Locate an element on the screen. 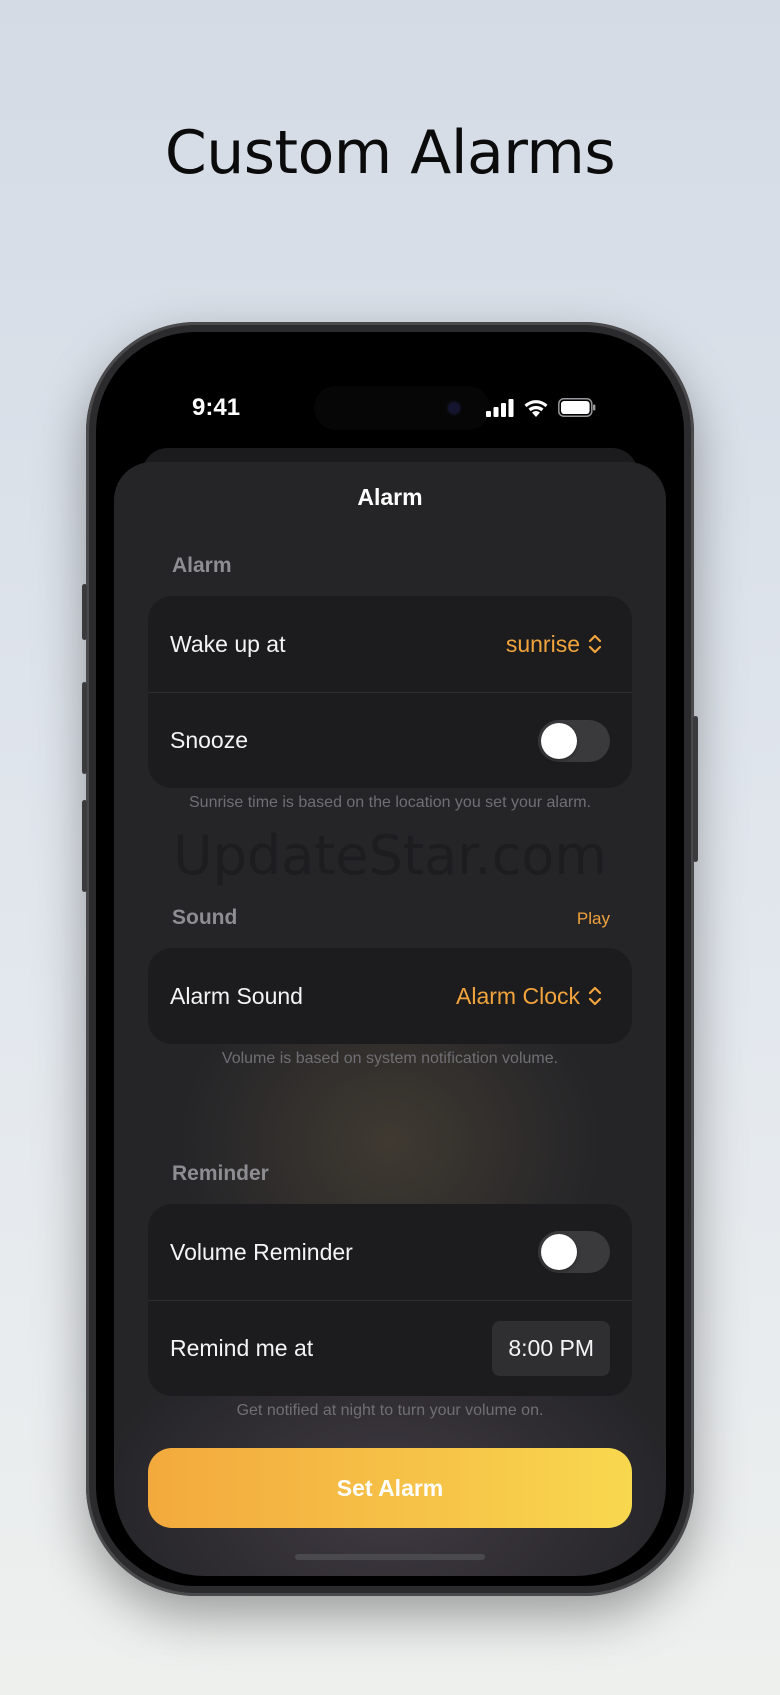 The height and width of the screenshot is (1695, 780). remind-at-row: Remind me at 8:00 PM is located at coordinates (390, 1348).